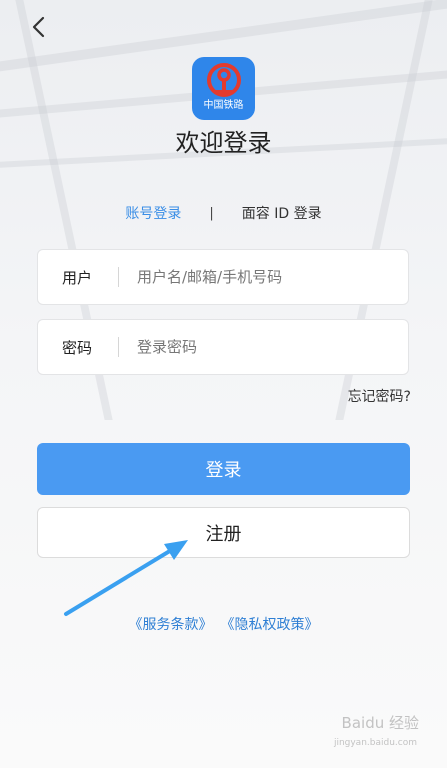 The width and height of the screenshot is (447, 768). Describe the element at coordinates (223, 213) in the screenshot. I see `login-tabs: 账号登录 | 面容 ID 登录` at that location.